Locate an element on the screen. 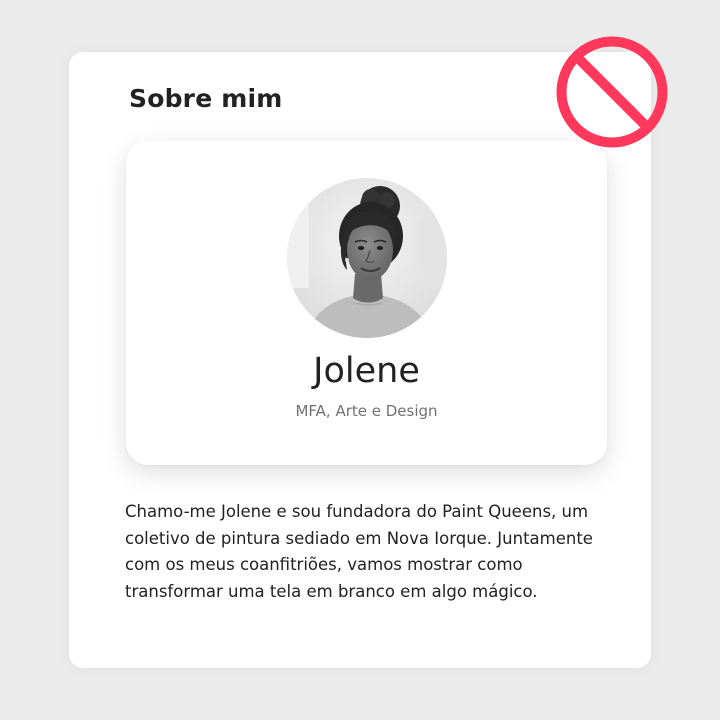 The height and width of the screenshot is (720, 720). person-portrait-icon is located at coordinates (367, 258).